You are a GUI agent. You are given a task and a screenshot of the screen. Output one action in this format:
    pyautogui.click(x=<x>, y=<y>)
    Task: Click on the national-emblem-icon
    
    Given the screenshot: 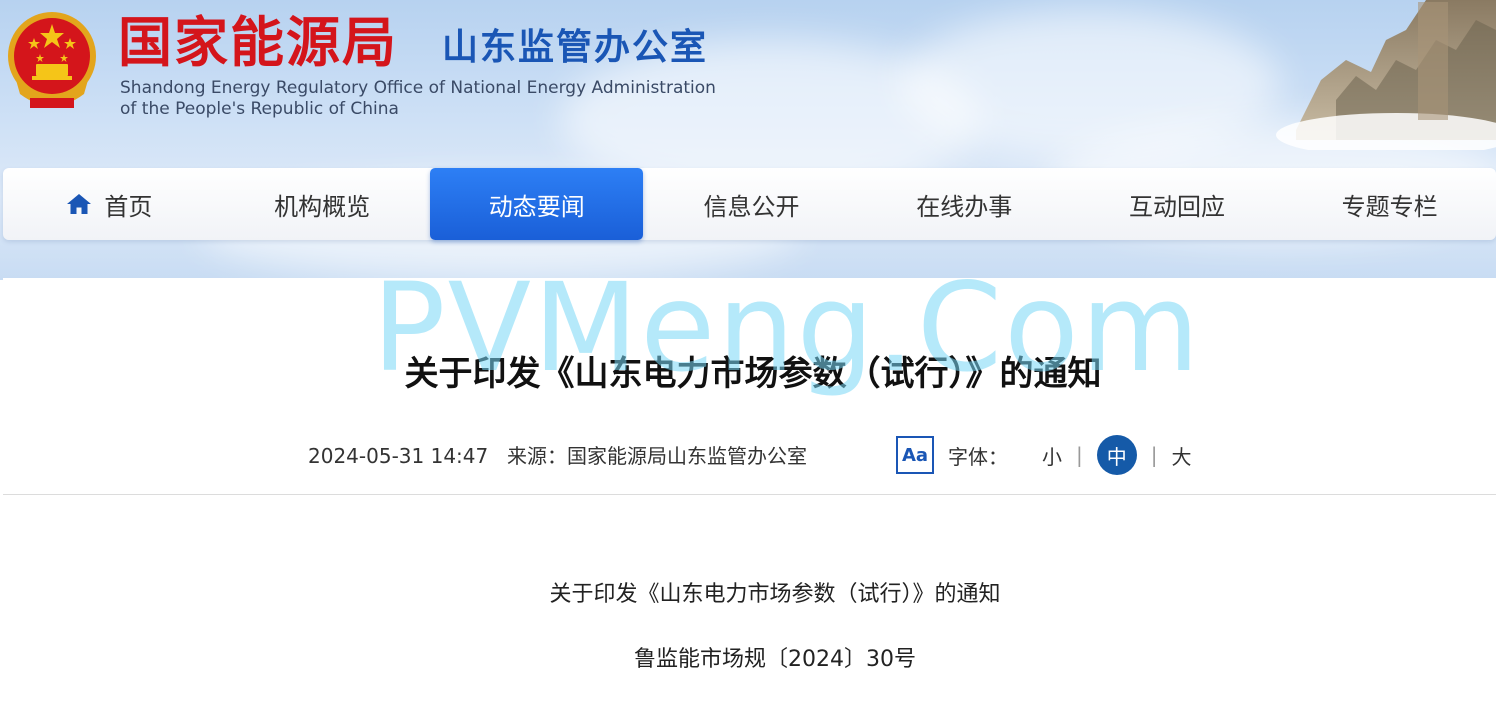 What is the action you would take?
    pyautogui.click(x=52, y=62)
    